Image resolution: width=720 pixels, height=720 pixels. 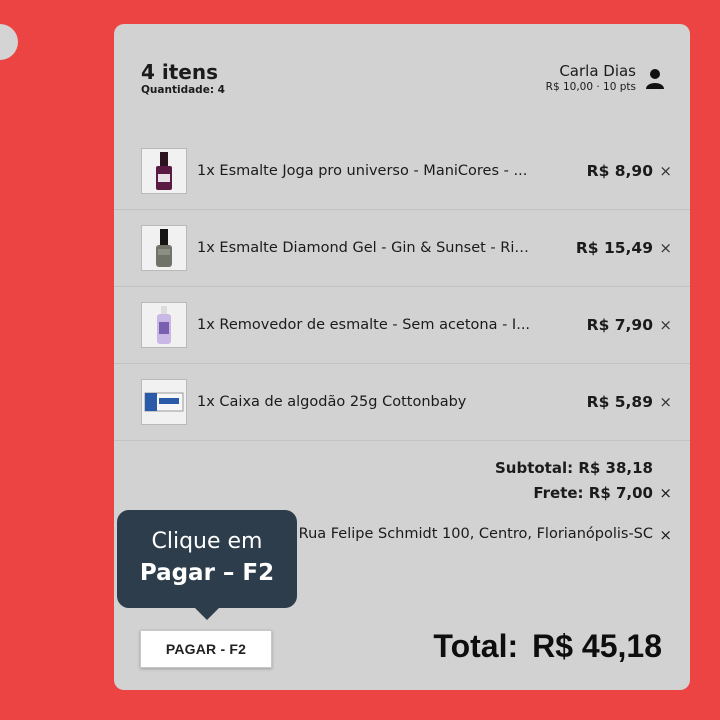 I want to click on cotton-box-thumbnail, so click(x=164, y=402).